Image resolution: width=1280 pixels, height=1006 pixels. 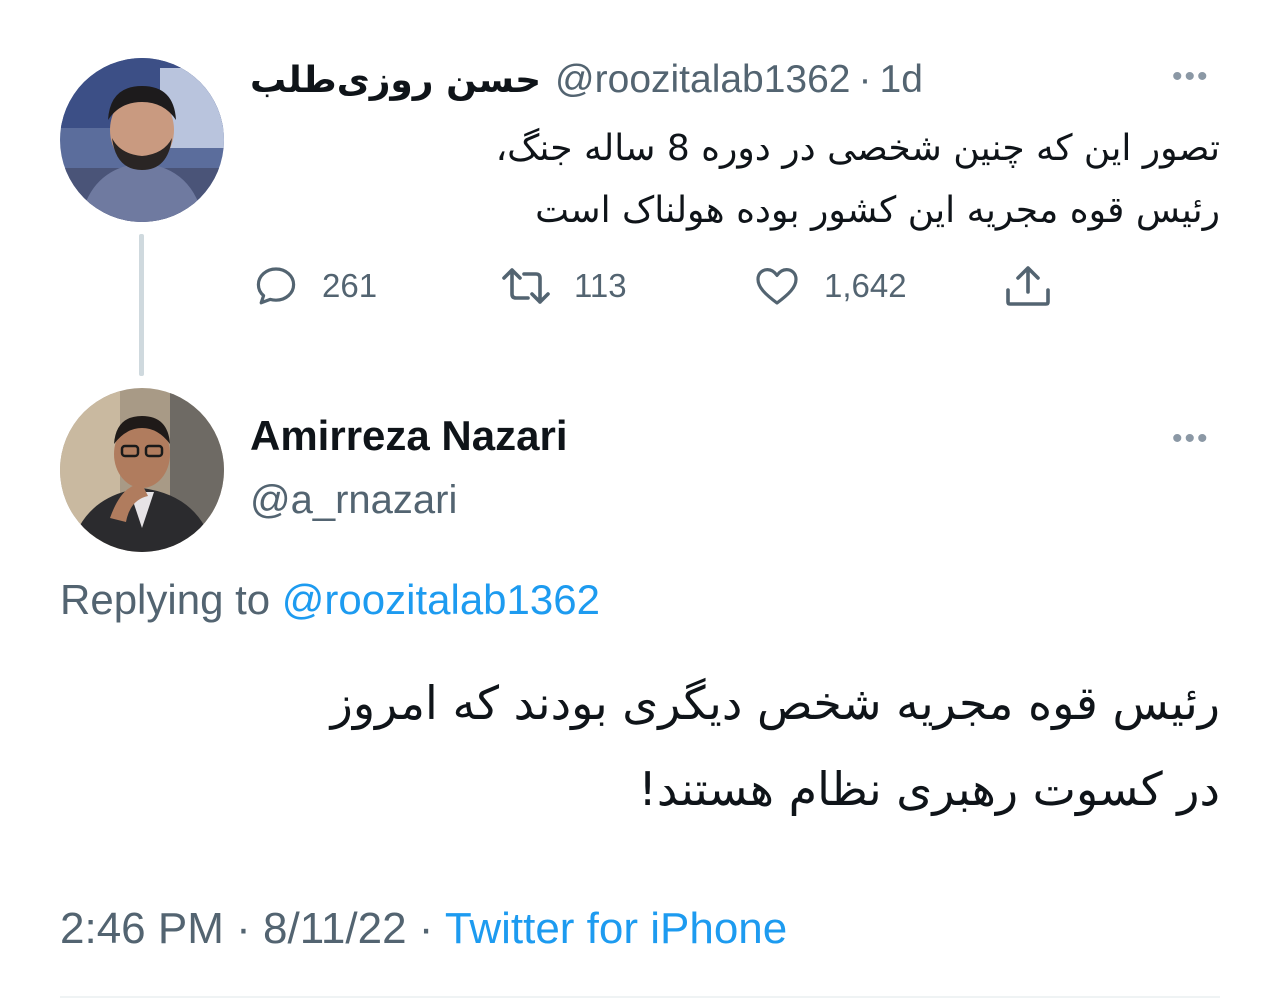 What do you see at coordinates (777, 286) in the screenshot?
I see `like-icon` at bounding box center [777, 286].